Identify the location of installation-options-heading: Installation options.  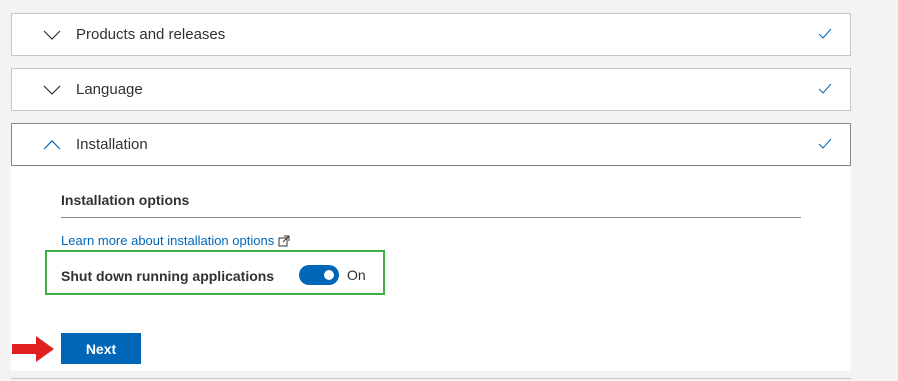
(125, 200).